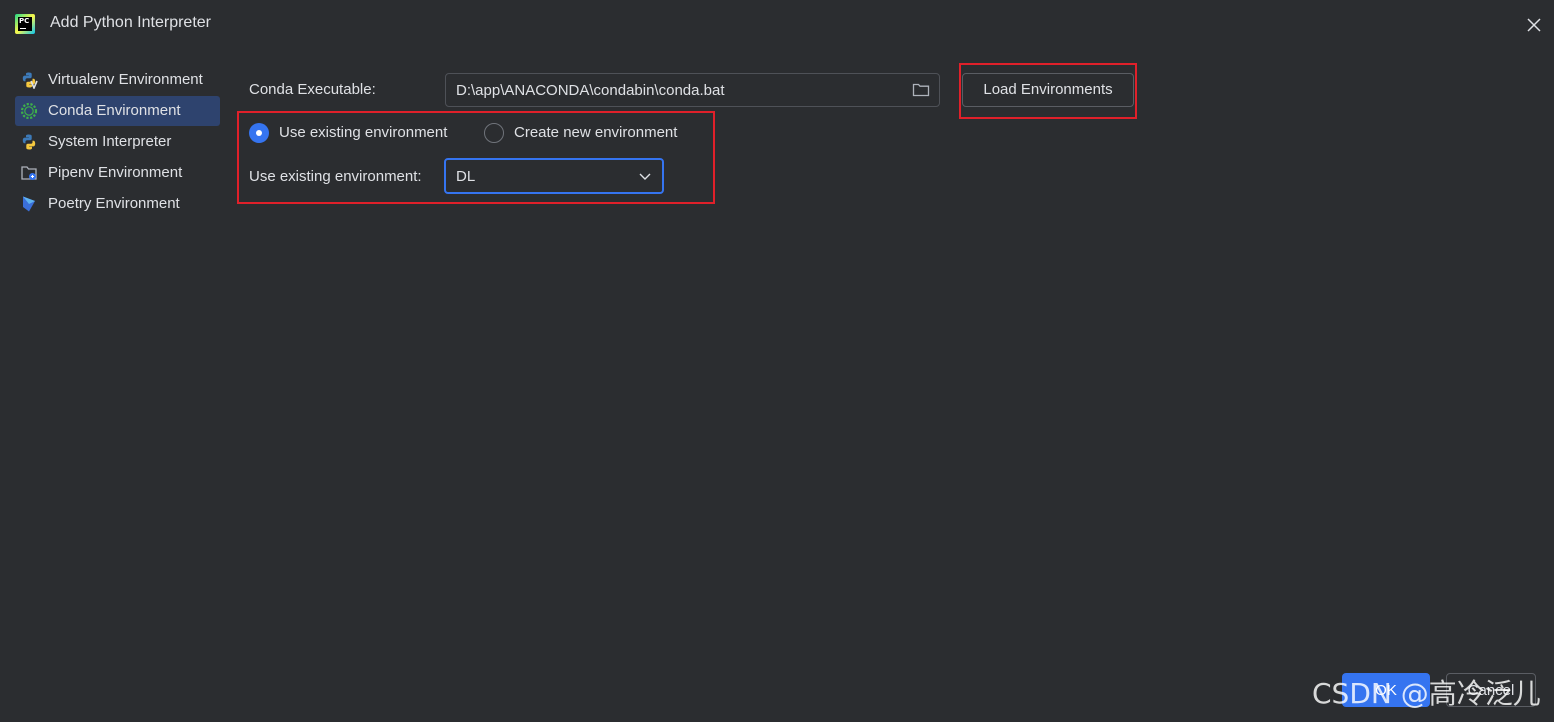 Image resolution: width=1554 pixels, height=722 pixels. Describe the element at coordinates (25, 24) in the screenshot. I see `pycharm-logo-icon: PC` at that location.